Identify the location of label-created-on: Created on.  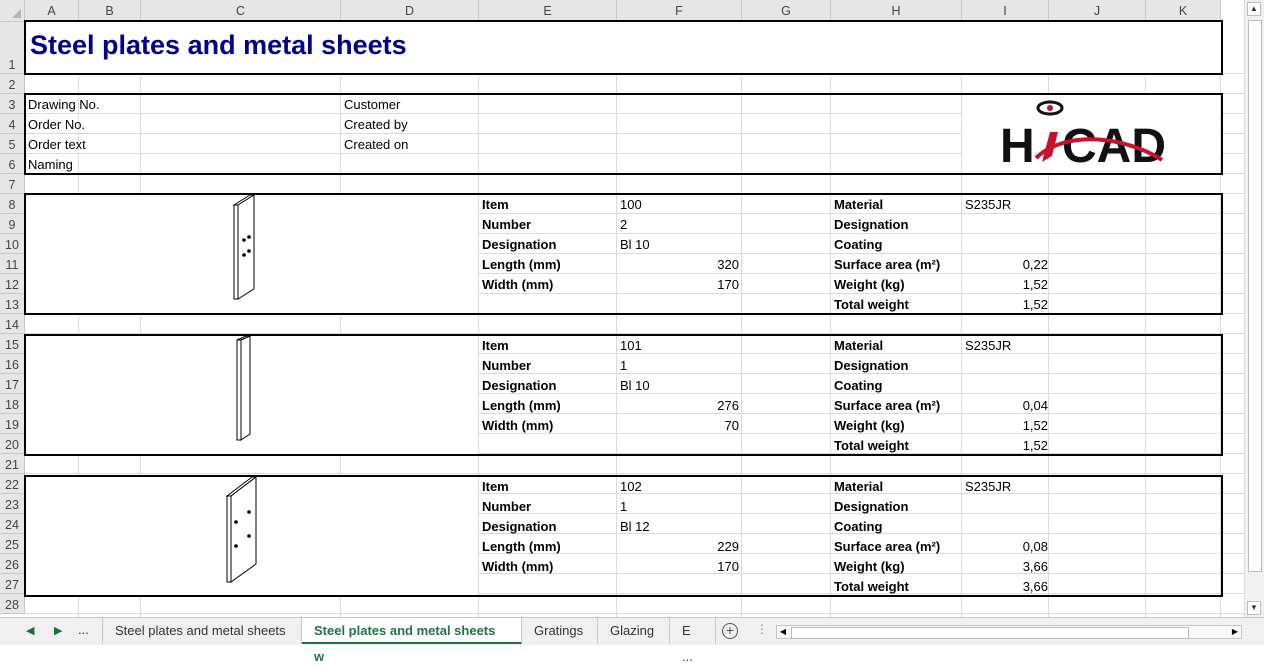
(376, 144).